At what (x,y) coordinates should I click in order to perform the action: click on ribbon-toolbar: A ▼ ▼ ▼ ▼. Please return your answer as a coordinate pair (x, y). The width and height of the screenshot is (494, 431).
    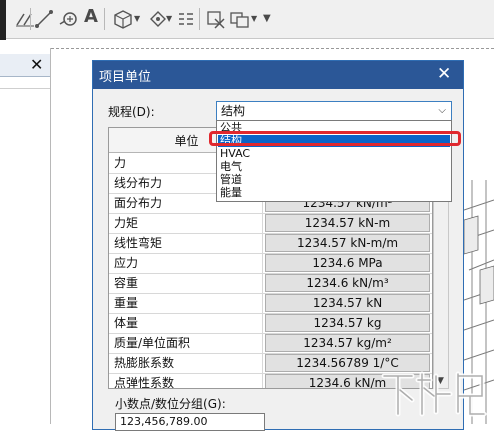
    Looking at the image, I should click on (247, 20).